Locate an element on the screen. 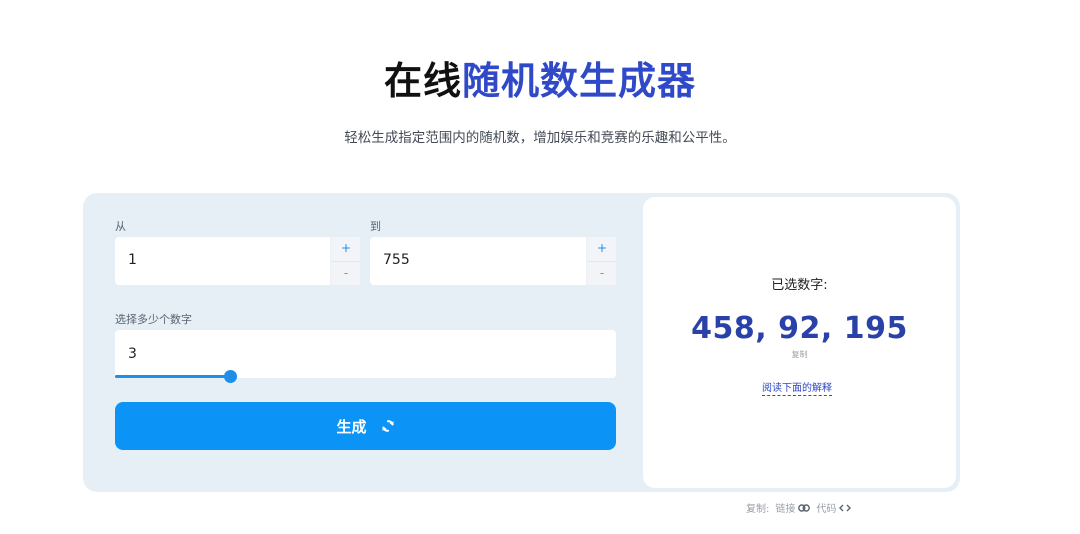 This screenshot has height=534, width=1080. selected-numbers-label: 已选数字: is located at coordinates (799, 285).